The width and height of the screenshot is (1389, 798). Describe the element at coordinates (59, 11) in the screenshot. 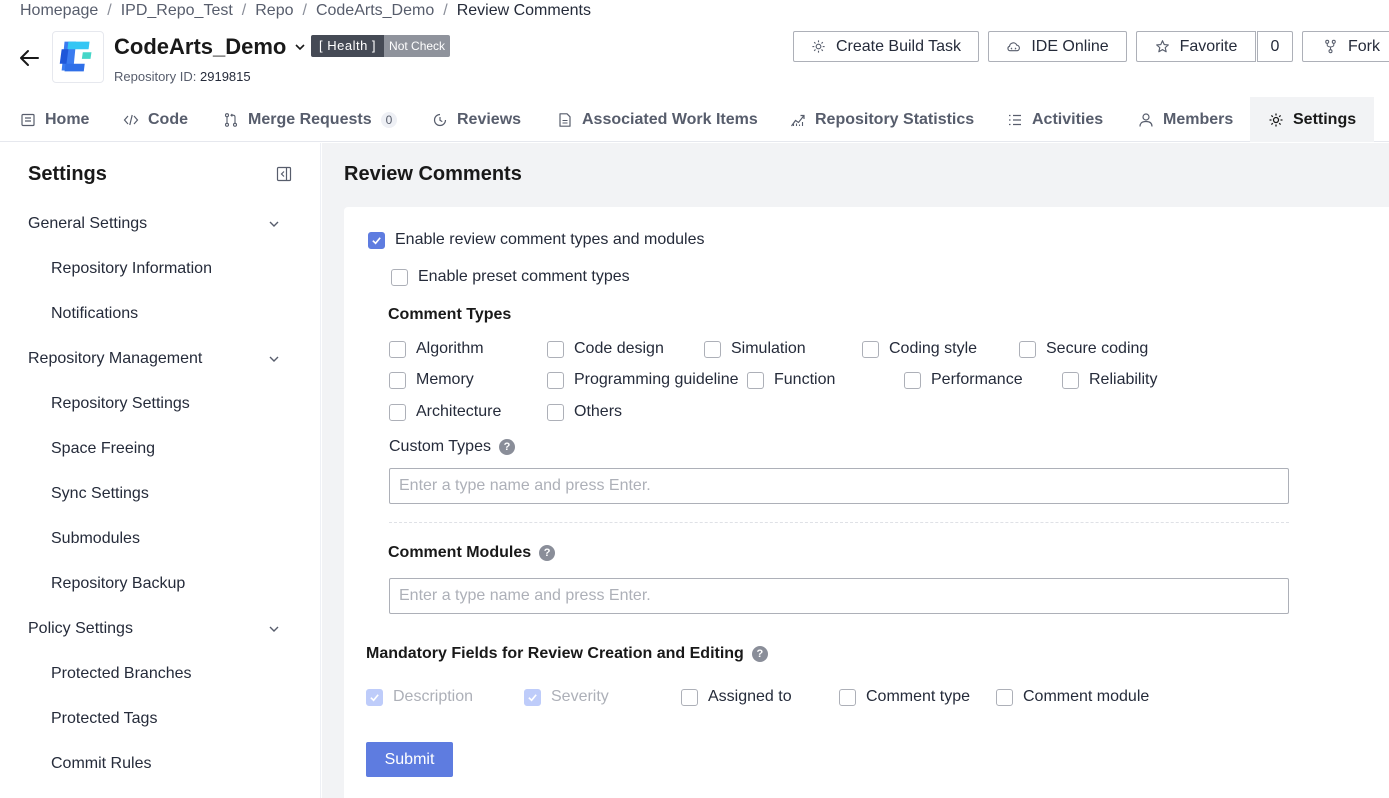

I see `breadcrumb-homepage: Homepage` at that location.